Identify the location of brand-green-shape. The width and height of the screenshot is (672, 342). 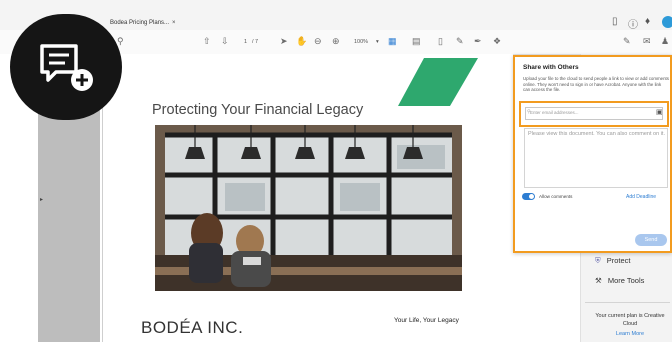
(438, 82).